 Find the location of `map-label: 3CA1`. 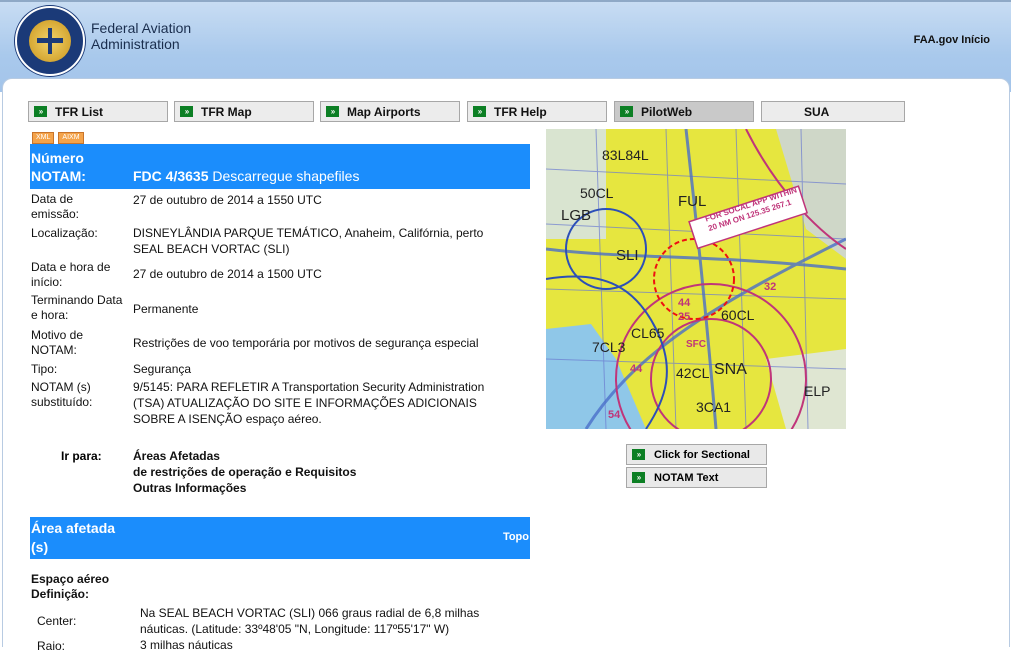

map-label: 3CA1 is located at coordinates (714, 407).